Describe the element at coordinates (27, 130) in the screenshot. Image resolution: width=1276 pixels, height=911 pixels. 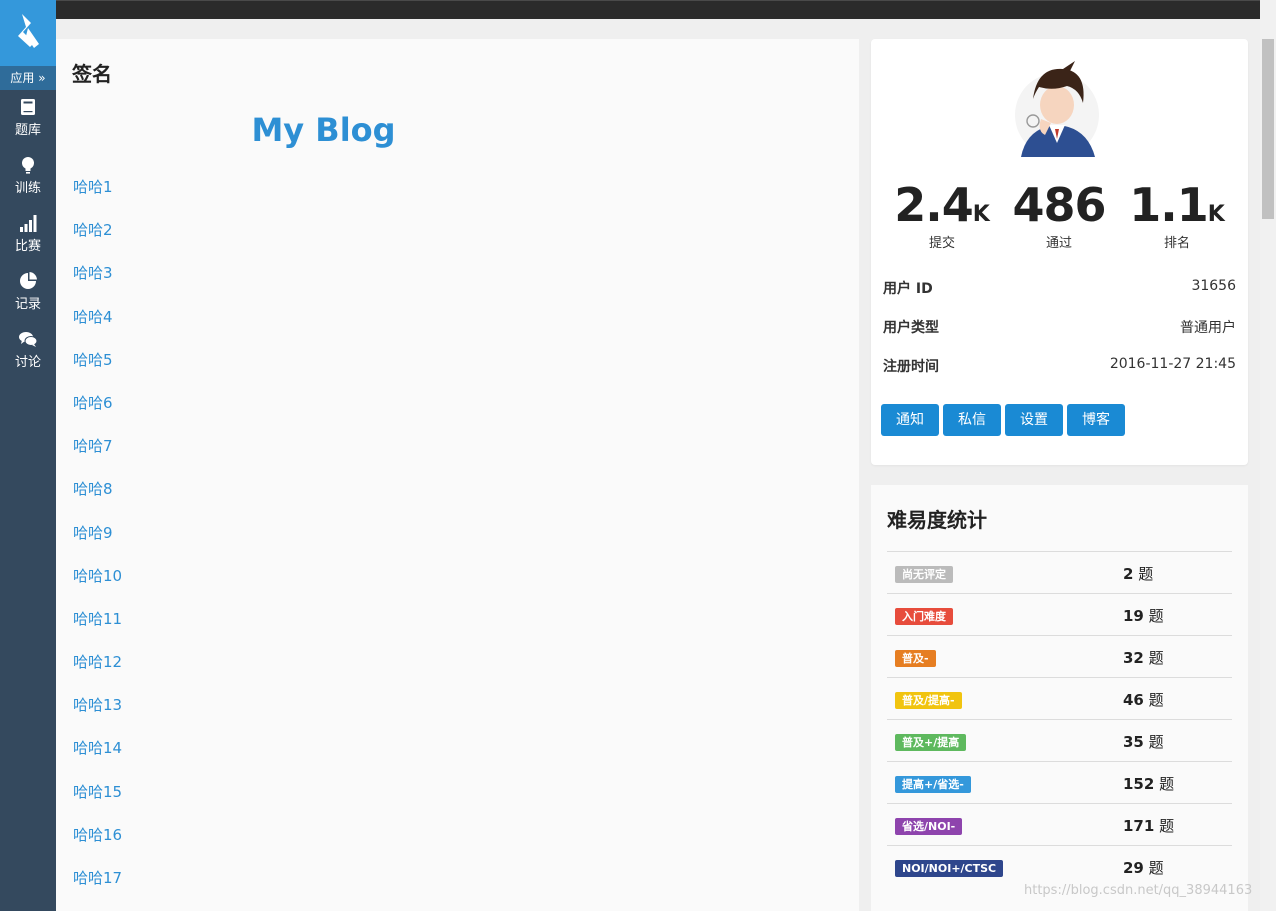
I see `sidebar-item-label: 题库` at that location.